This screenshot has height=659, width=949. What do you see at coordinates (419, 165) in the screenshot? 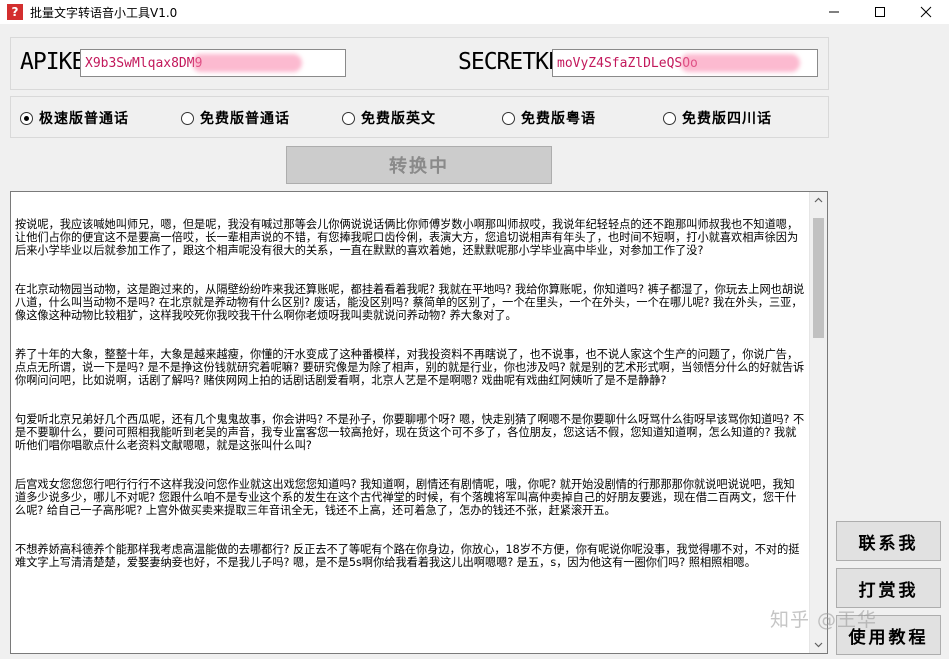
I see `convert-button: 转换中` at bounding box center [419, 165].